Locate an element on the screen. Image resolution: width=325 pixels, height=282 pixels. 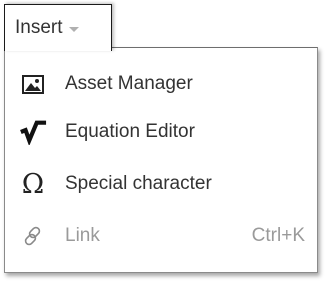
menu-item-asset-manager: Asset Manager is located at coordinates (161, 84).